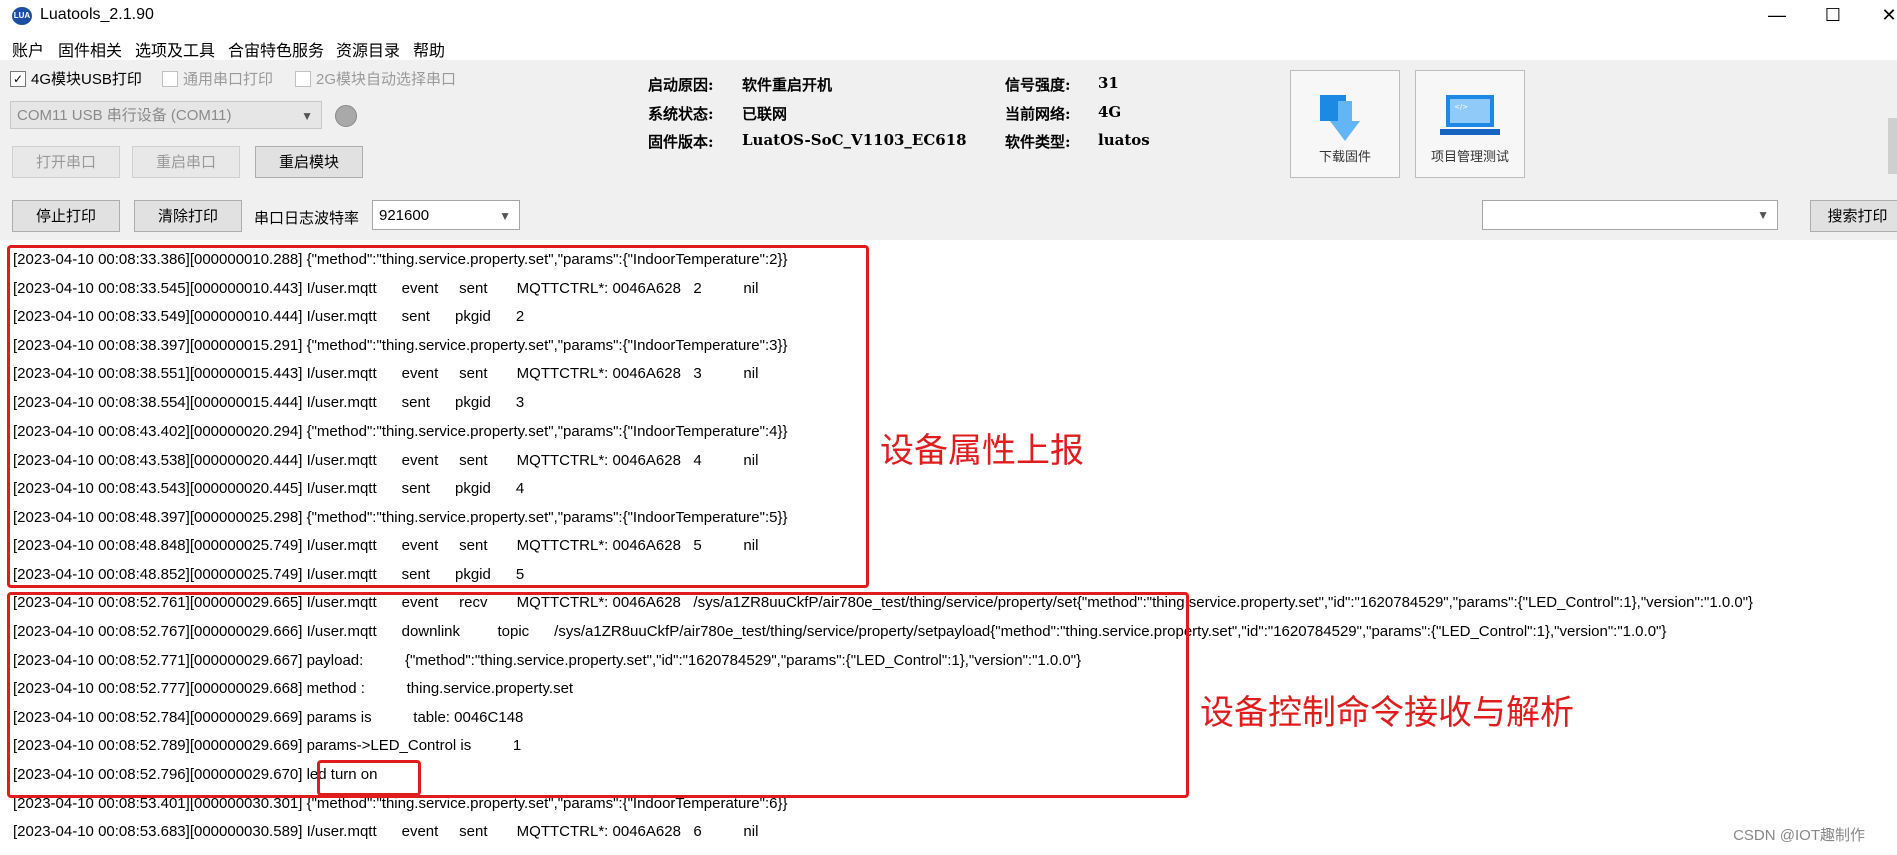 This screenshot has width=1897, height=855. I want to click on menu-services: 合宙特色服务, so click(276, 49).